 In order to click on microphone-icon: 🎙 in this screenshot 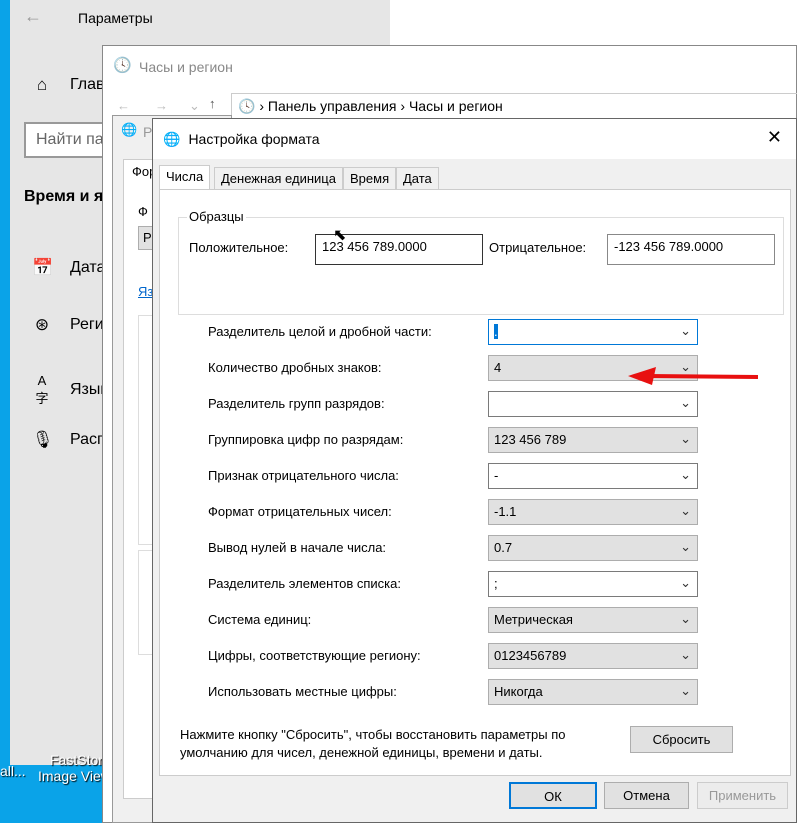, I will do `click(43, 439)`.